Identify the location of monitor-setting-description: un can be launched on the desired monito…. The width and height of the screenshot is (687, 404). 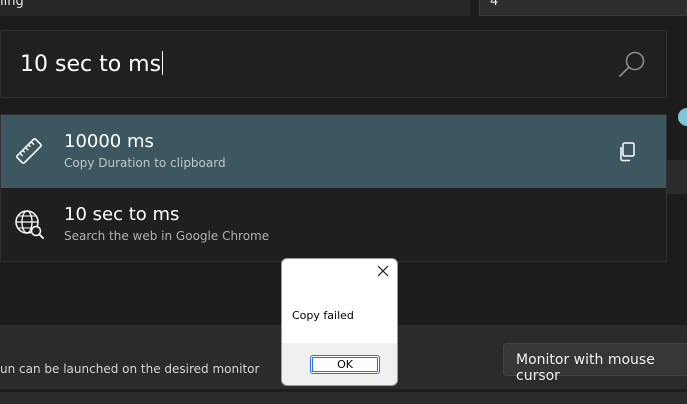
(130, 369).